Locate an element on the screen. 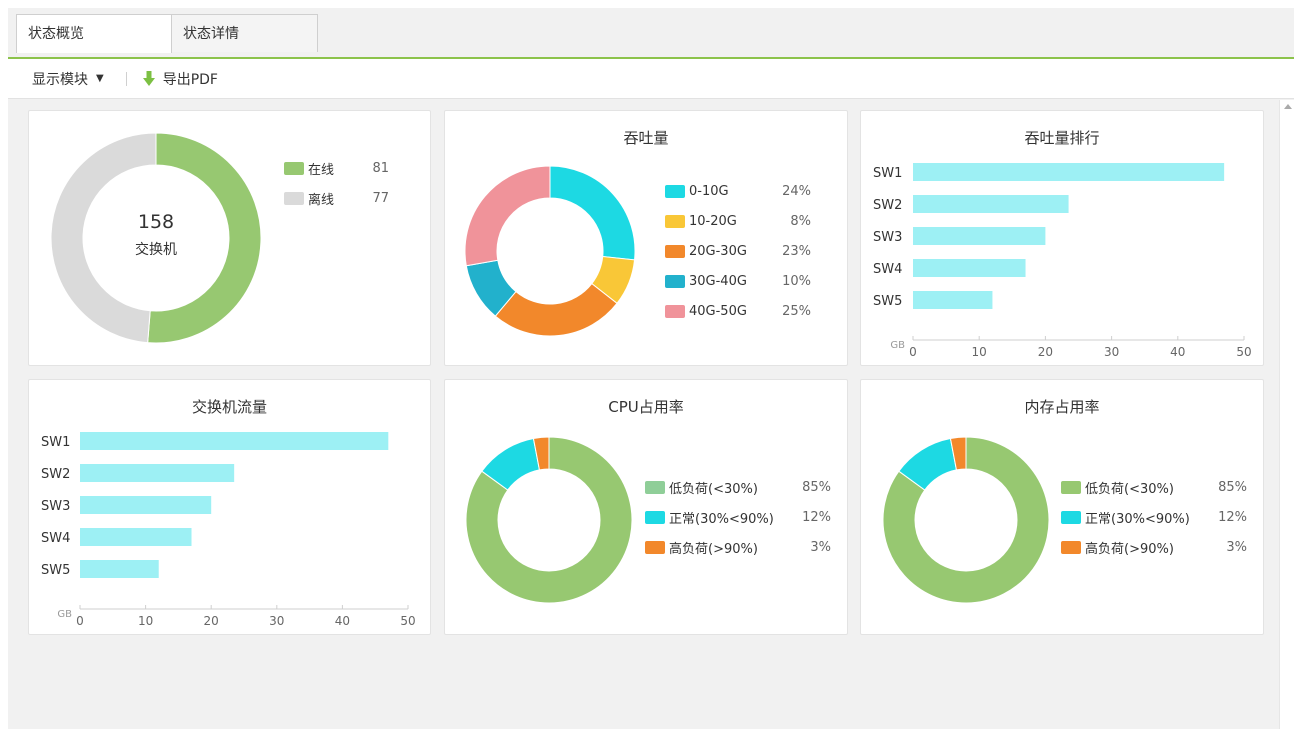 The height and width of the screenshot is (729, 1294). legend-item: 0-10G 24% is located at coordinates (738, 191).